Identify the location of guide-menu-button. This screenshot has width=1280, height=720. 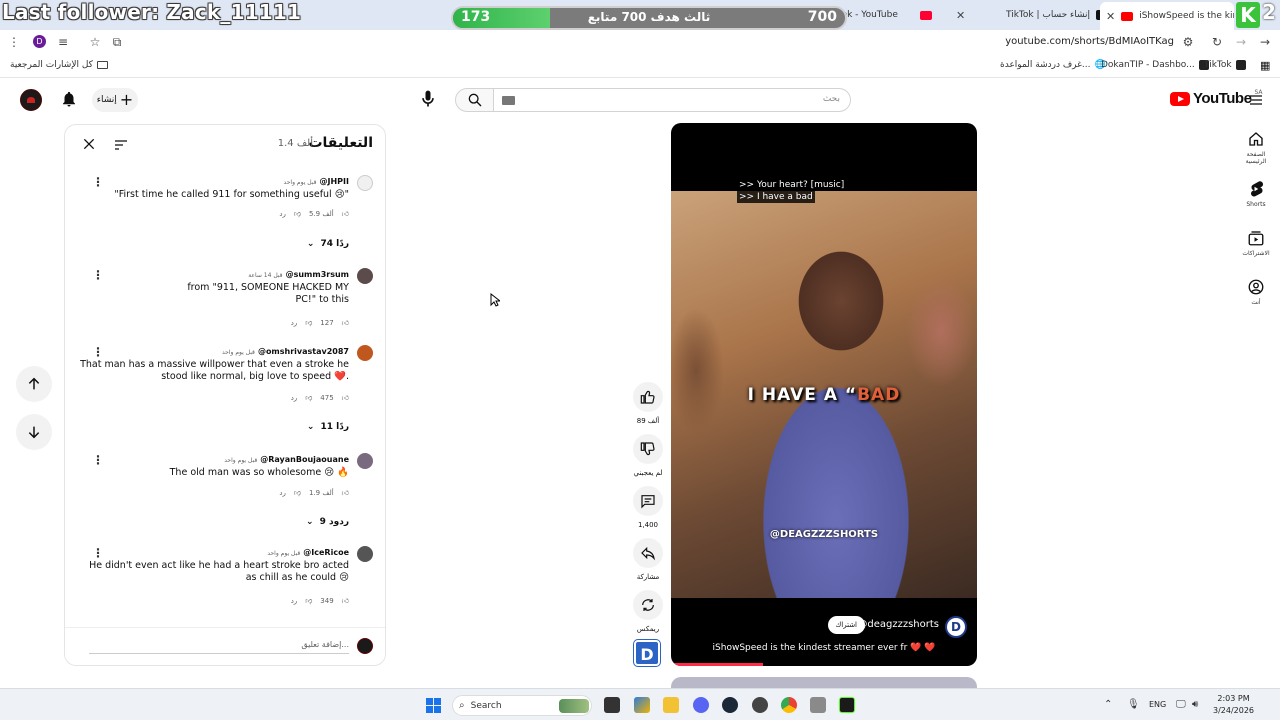
(1256, 100).